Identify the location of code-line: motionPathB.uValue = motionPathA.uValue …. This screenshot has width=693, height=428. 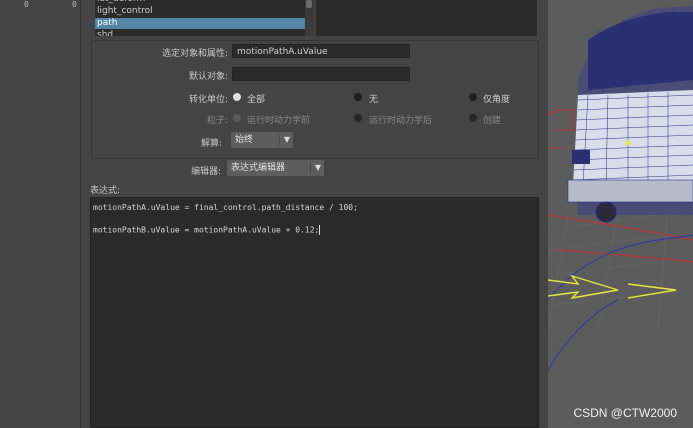
(207, 230).